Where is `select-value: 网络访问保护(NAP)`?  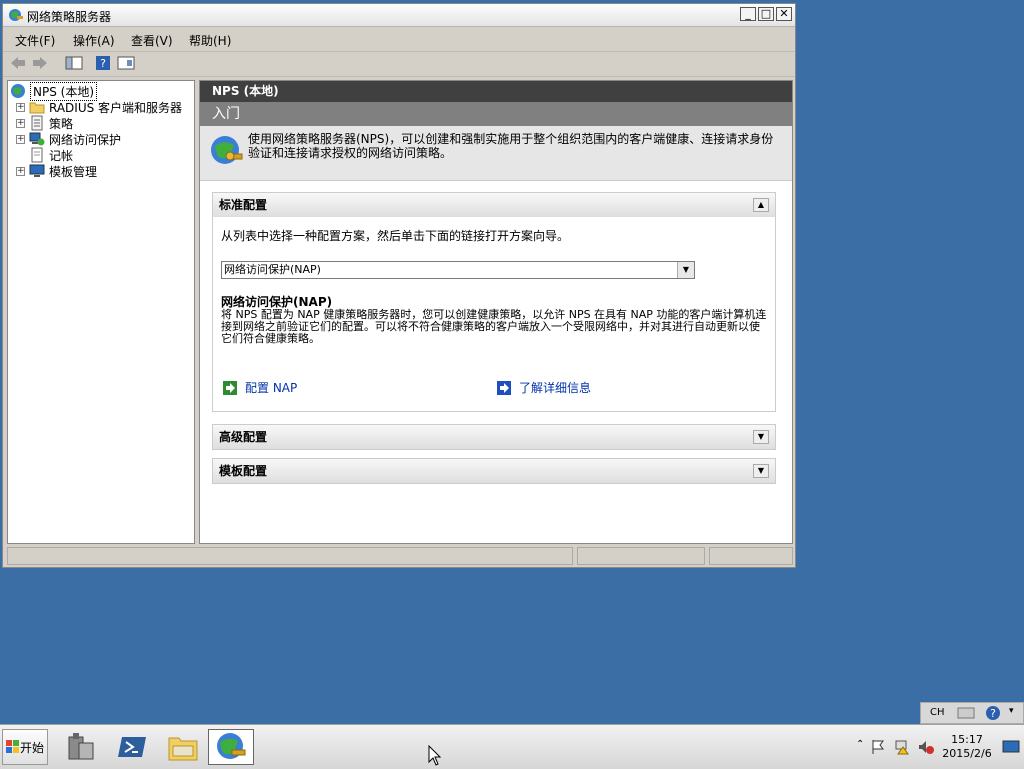 select-value: 网络访问保护(NAP) is located at coordinates (272, 269).